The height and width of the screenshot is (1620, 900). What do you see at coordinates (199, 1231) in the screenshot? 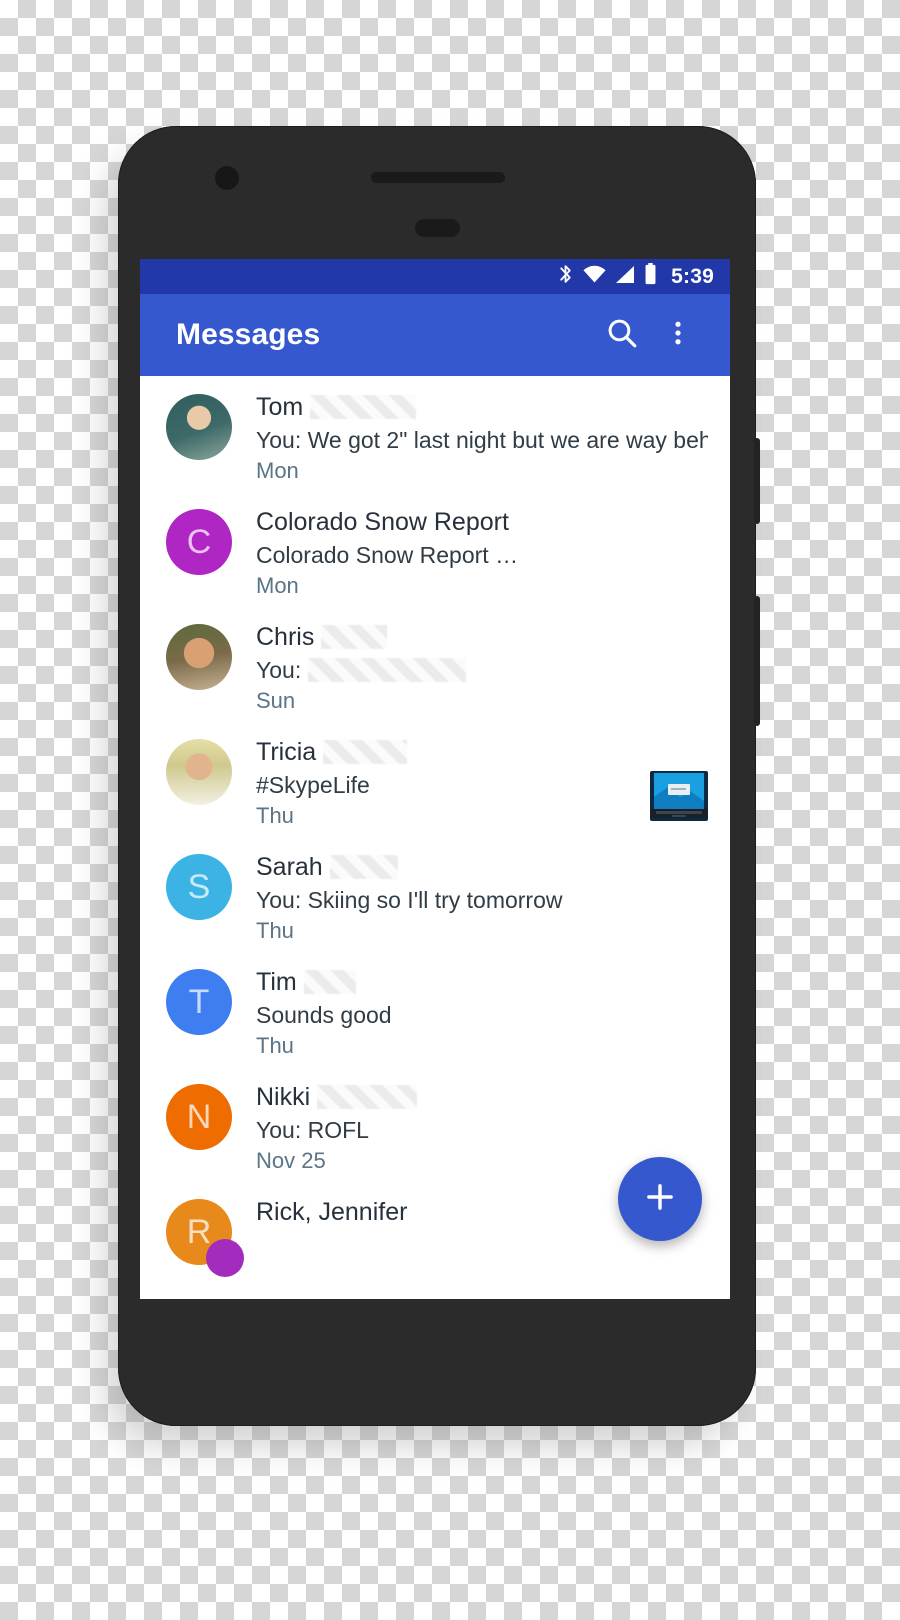
I see `avatar-initial: R` at bounding box center [199, 1231].